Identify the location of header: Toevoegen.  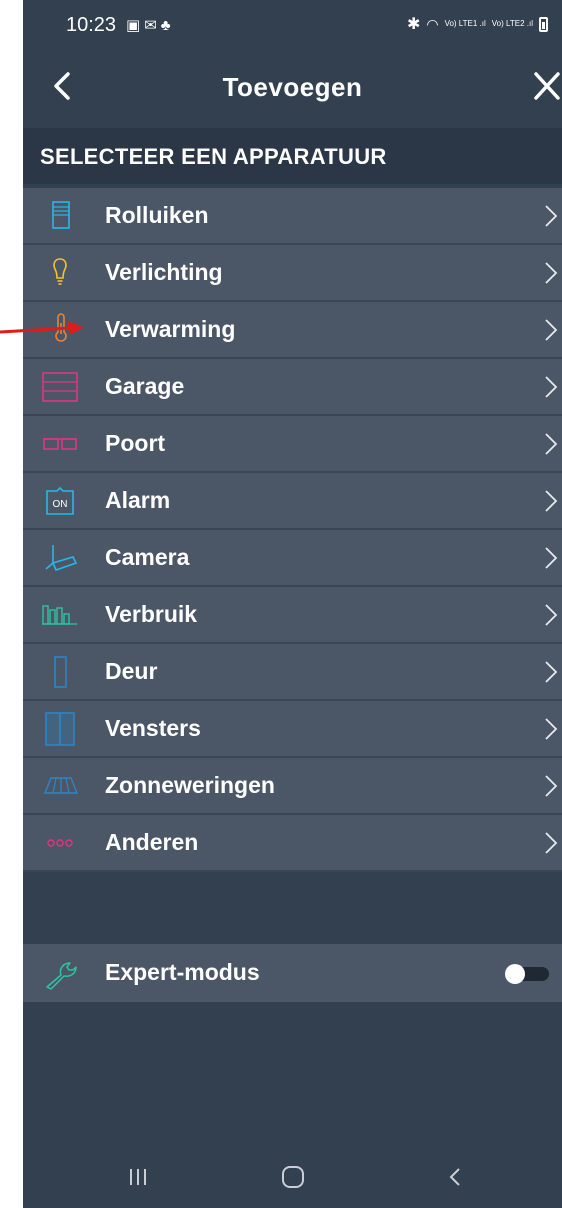
(292, 86).